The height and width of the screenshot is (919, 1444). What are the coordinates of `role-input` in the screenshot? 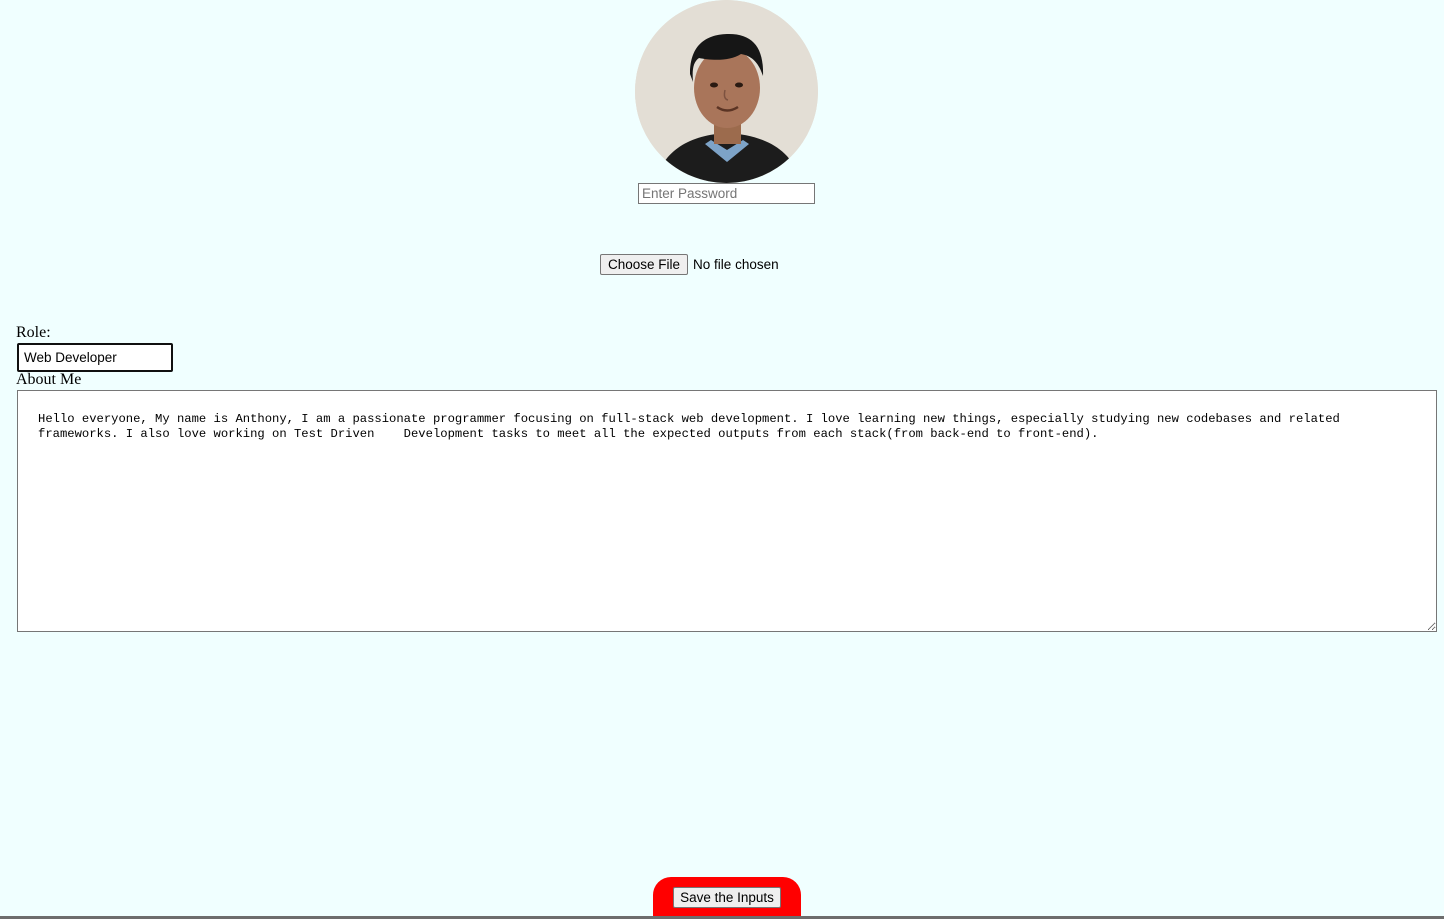 It's located at (95, 357).